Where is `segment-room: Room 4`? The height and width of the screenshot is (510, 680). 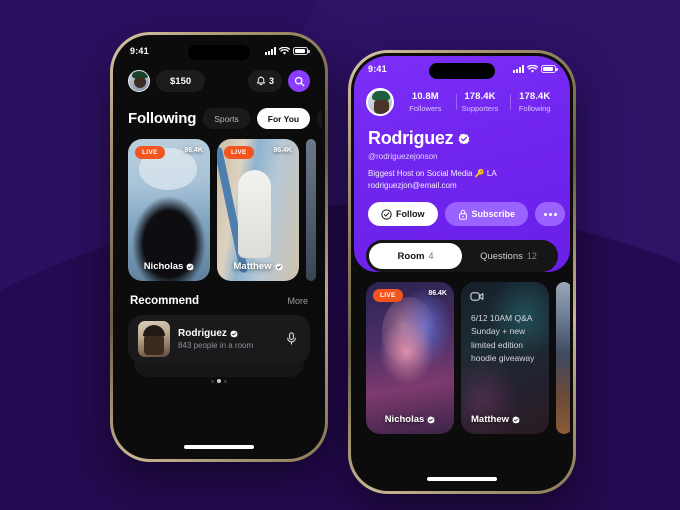
segment-room: Room 4 is located at coordinates (415, 256).